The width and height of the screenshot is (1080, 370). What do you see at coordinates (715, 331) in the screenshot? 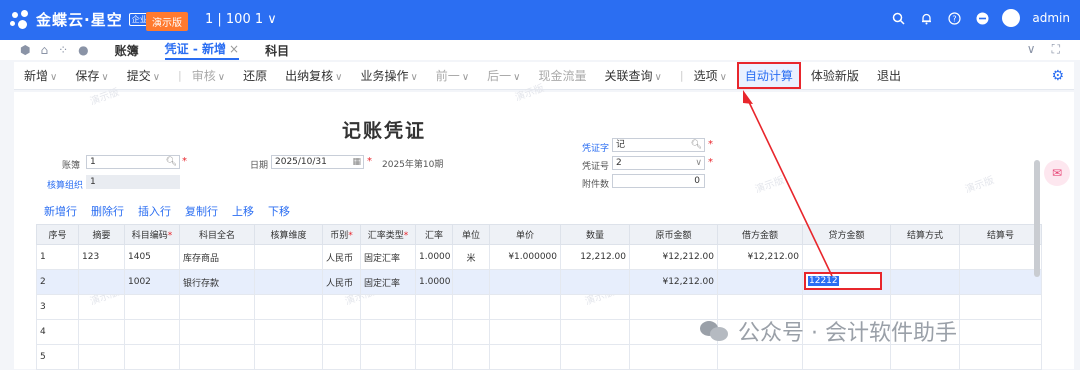
I see `wechat-icon` at bounding box center [715, 331].